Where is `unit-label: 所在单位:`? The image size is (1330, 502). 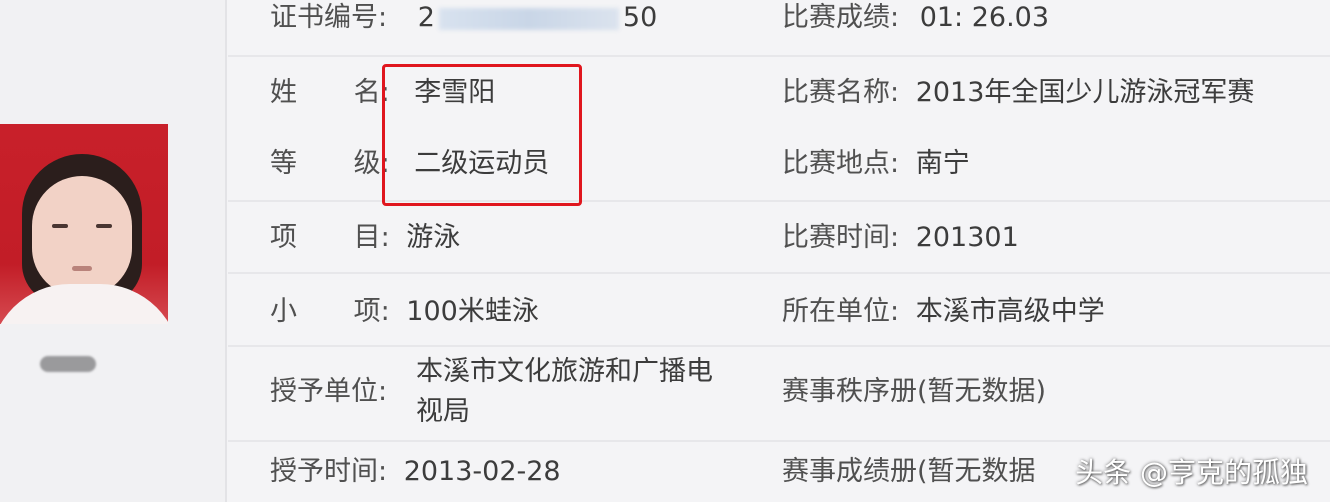 unit-label: 所在单位: is located at coordinates (841, 311).